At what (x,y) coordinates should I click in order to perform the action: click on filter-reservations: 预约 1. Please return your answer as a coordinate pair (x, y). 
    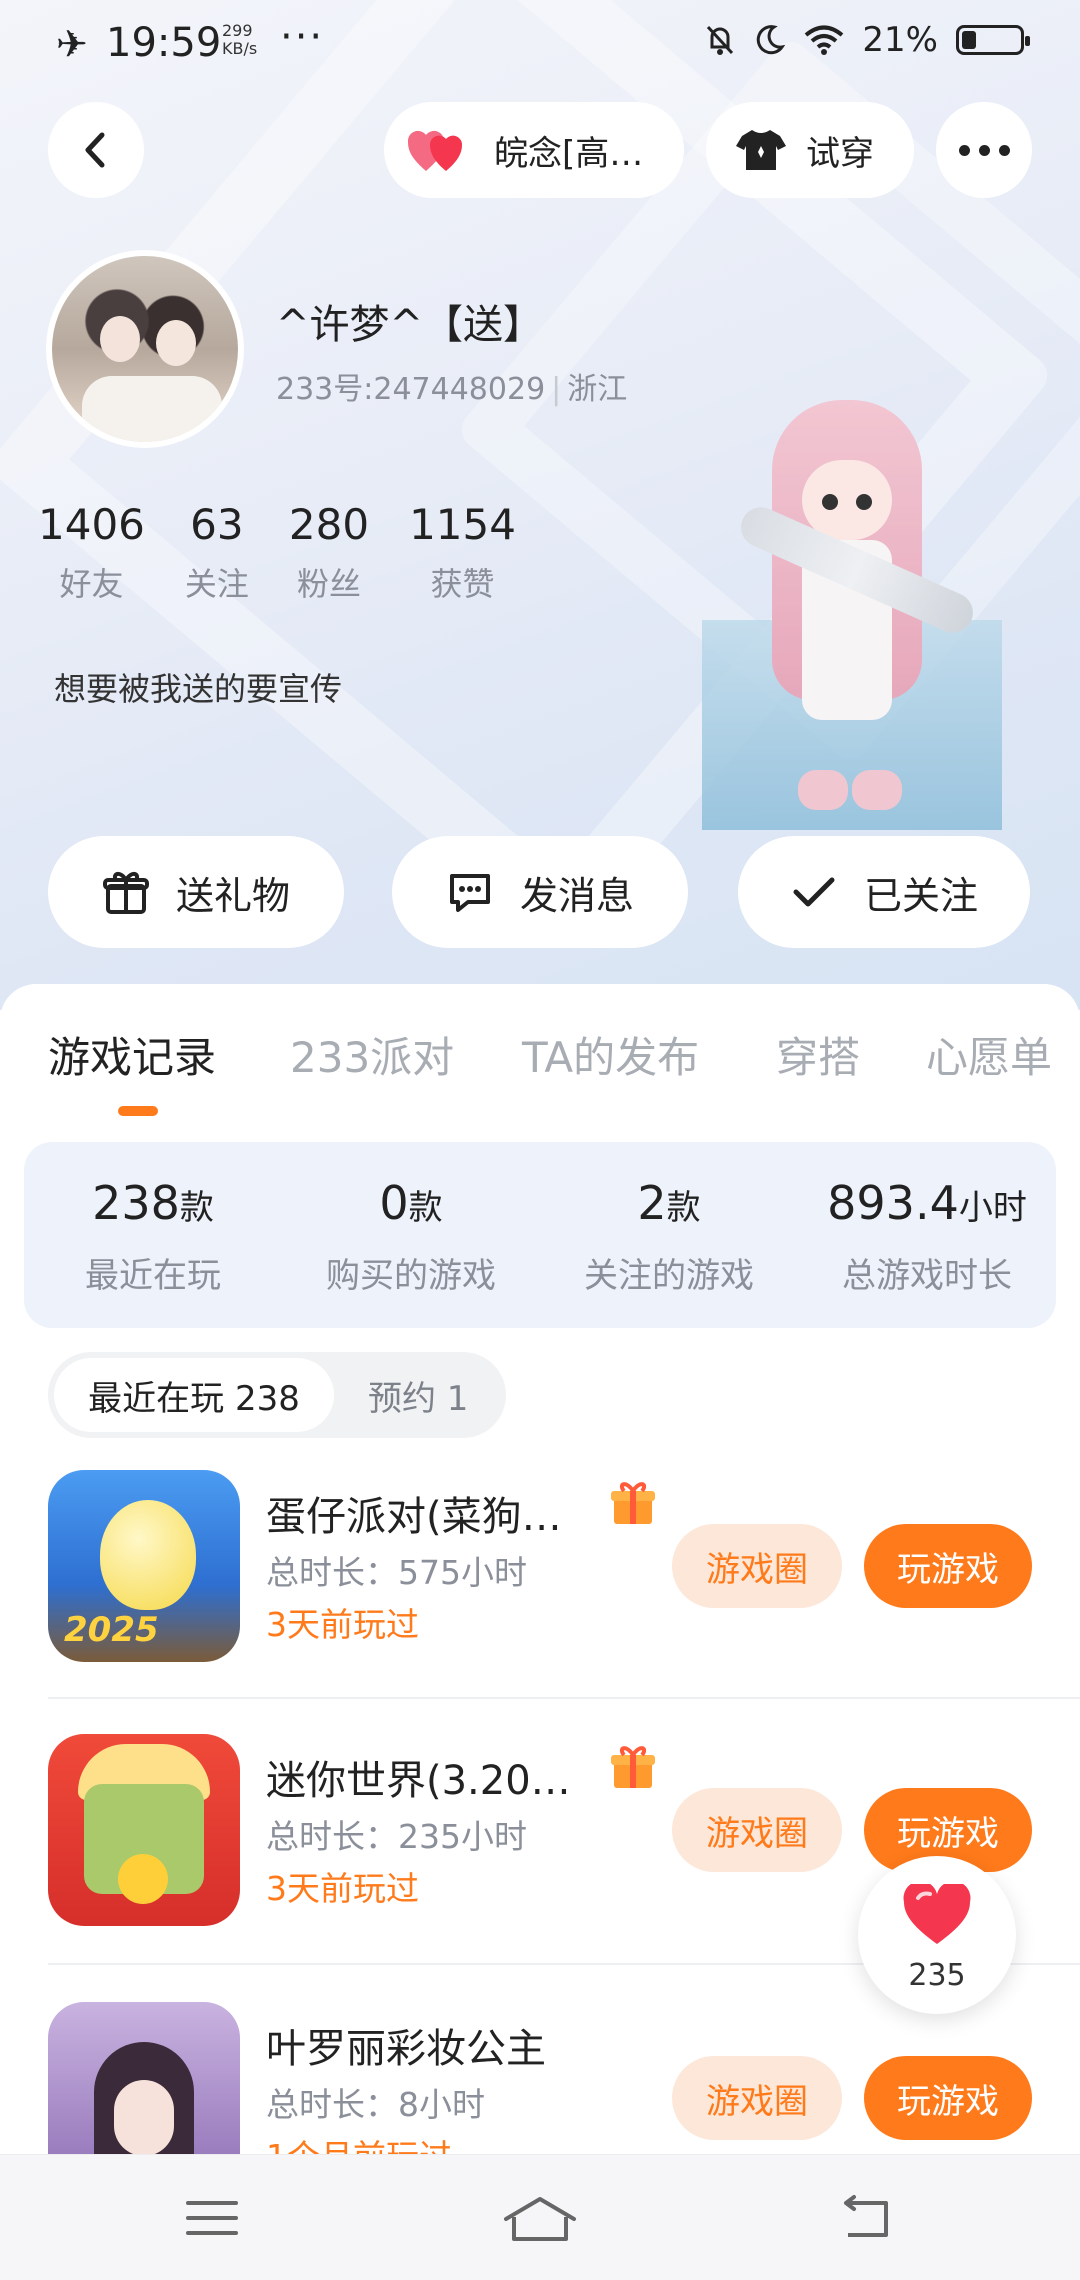
    Looking at the image, I should click on (418, 1395).